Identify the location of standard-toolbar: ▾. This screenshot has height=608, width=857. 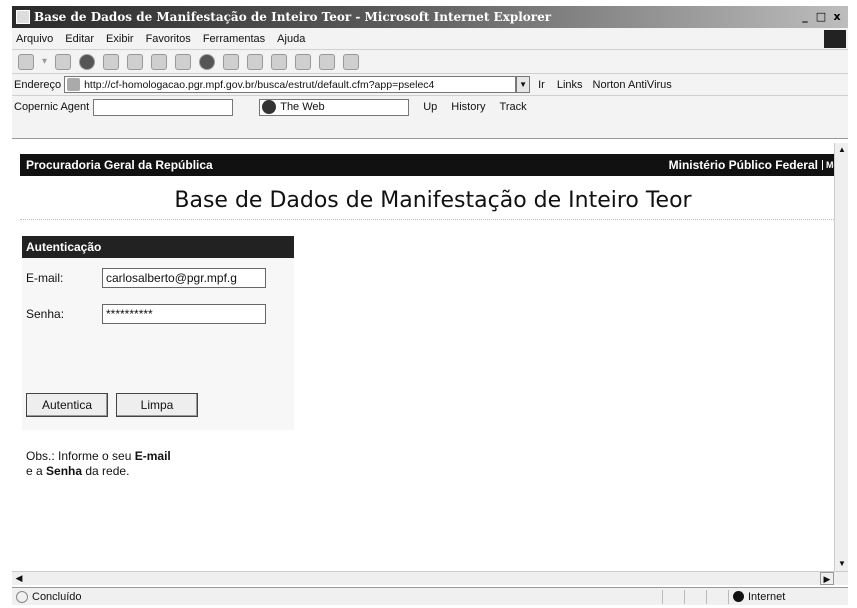
(430, 62).